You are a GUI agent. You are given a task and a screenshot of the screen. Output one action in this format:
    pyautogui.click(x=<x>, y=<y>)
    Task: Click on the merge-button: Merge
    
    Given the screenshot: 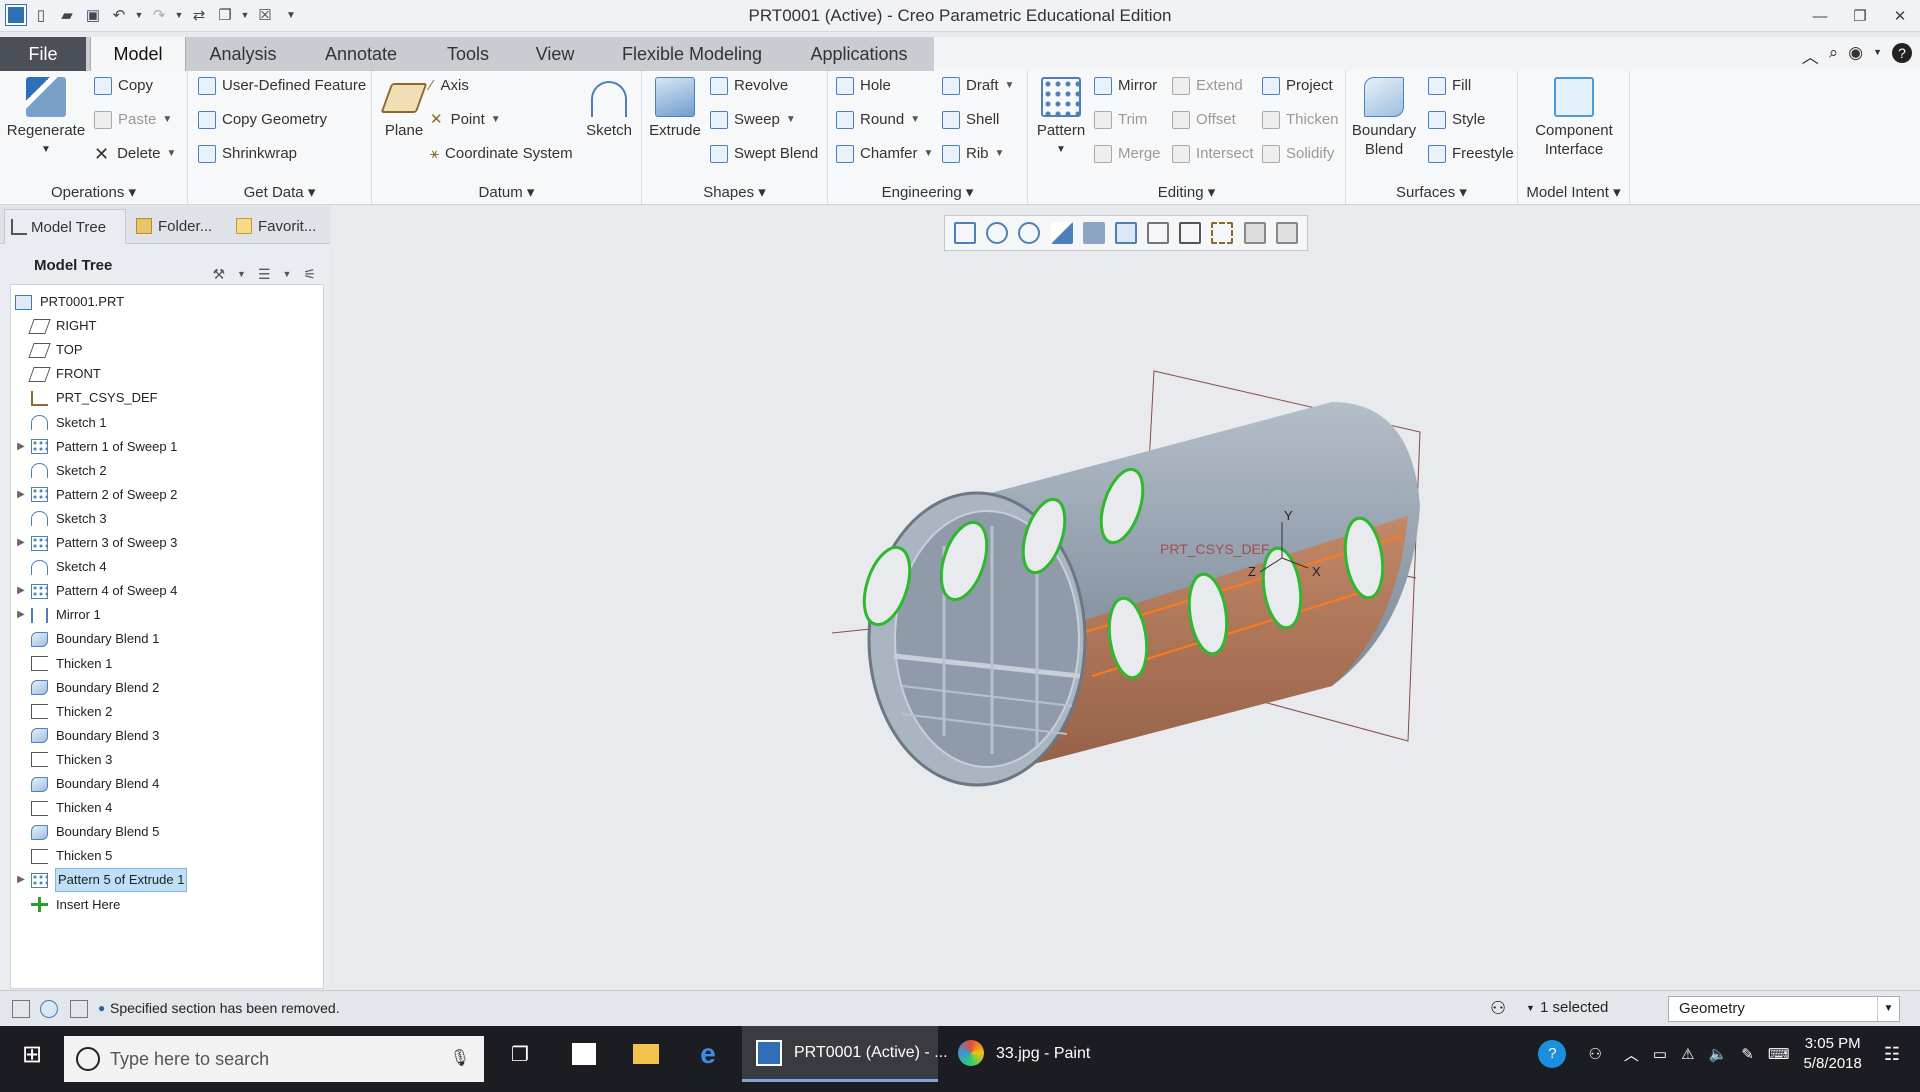 What is the action you would take?
    pyautogui.click(x=1127, y=154)
    